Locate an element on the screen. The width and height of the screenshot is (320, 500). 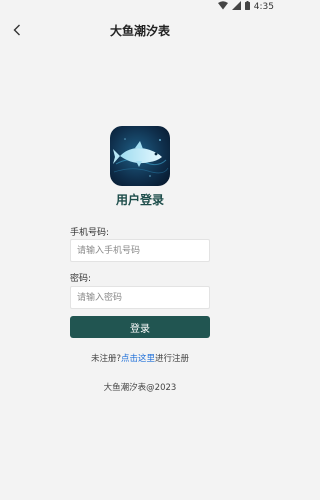
register-prompt: 未注册?点击这里进行注册 is located at coordinates (140, 358).